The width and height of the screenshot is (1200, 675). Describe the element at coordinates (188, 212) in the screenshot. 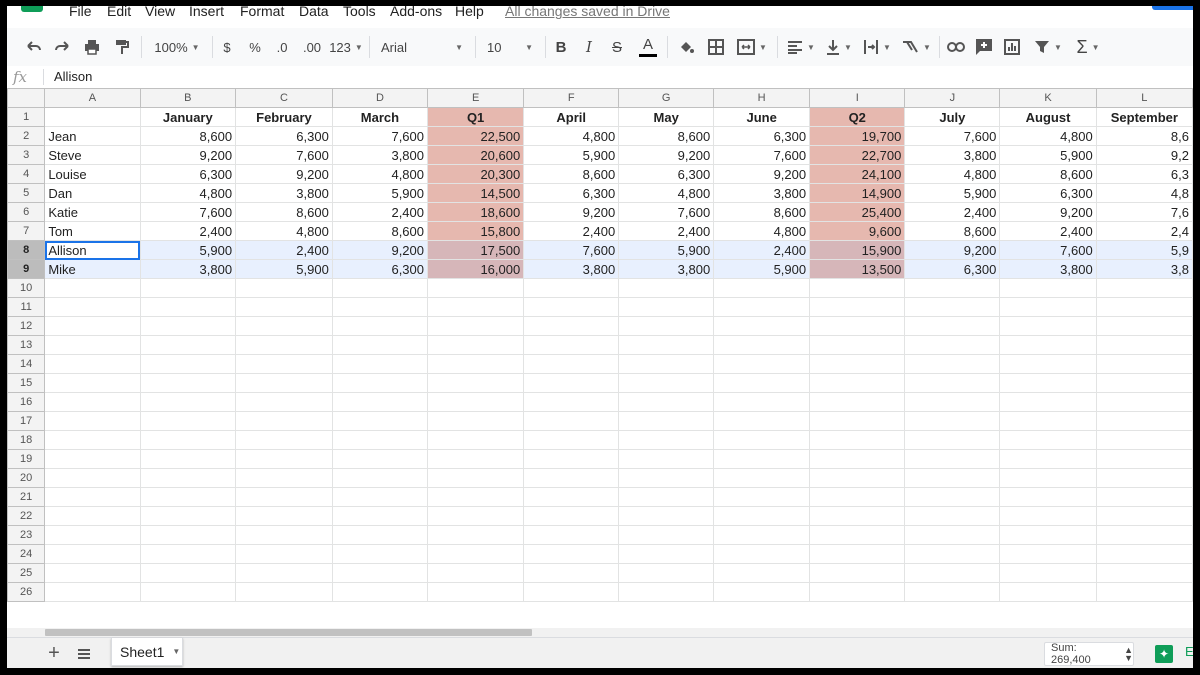

I see `cell-b6: 7,600` at that location.